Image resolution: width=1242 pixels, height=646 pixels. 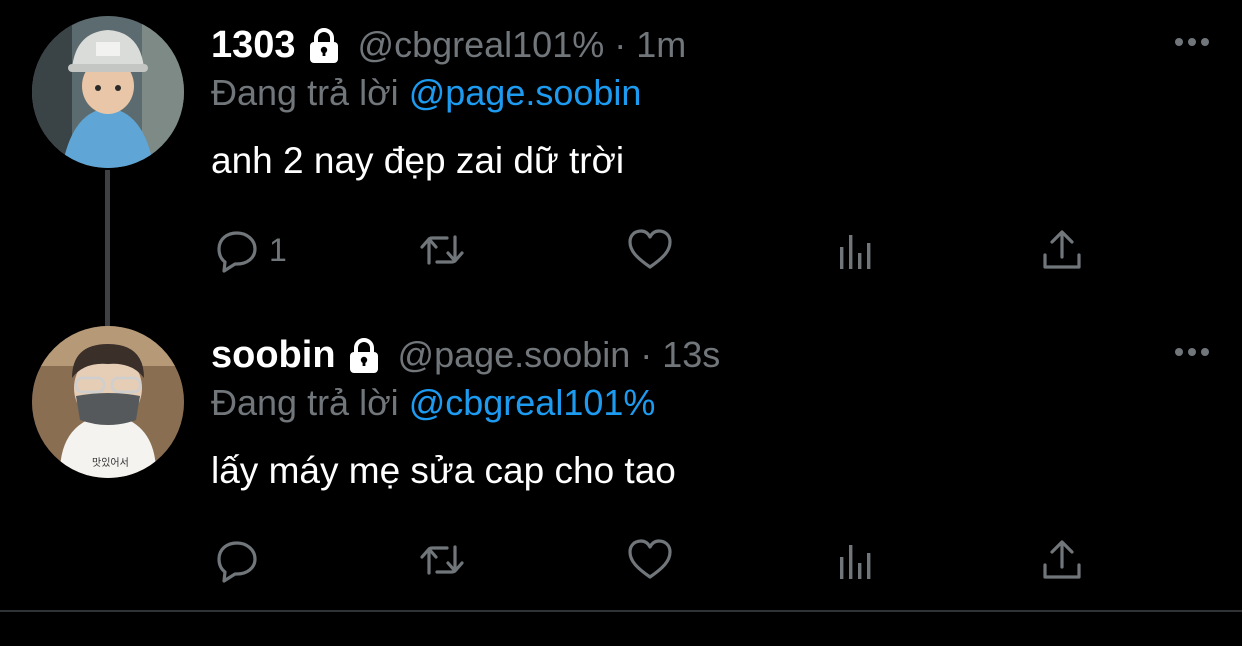 What do you see at coordinates (107, 248) in the screenshot?
I see `thread-line` at bounding box center [107, 248].